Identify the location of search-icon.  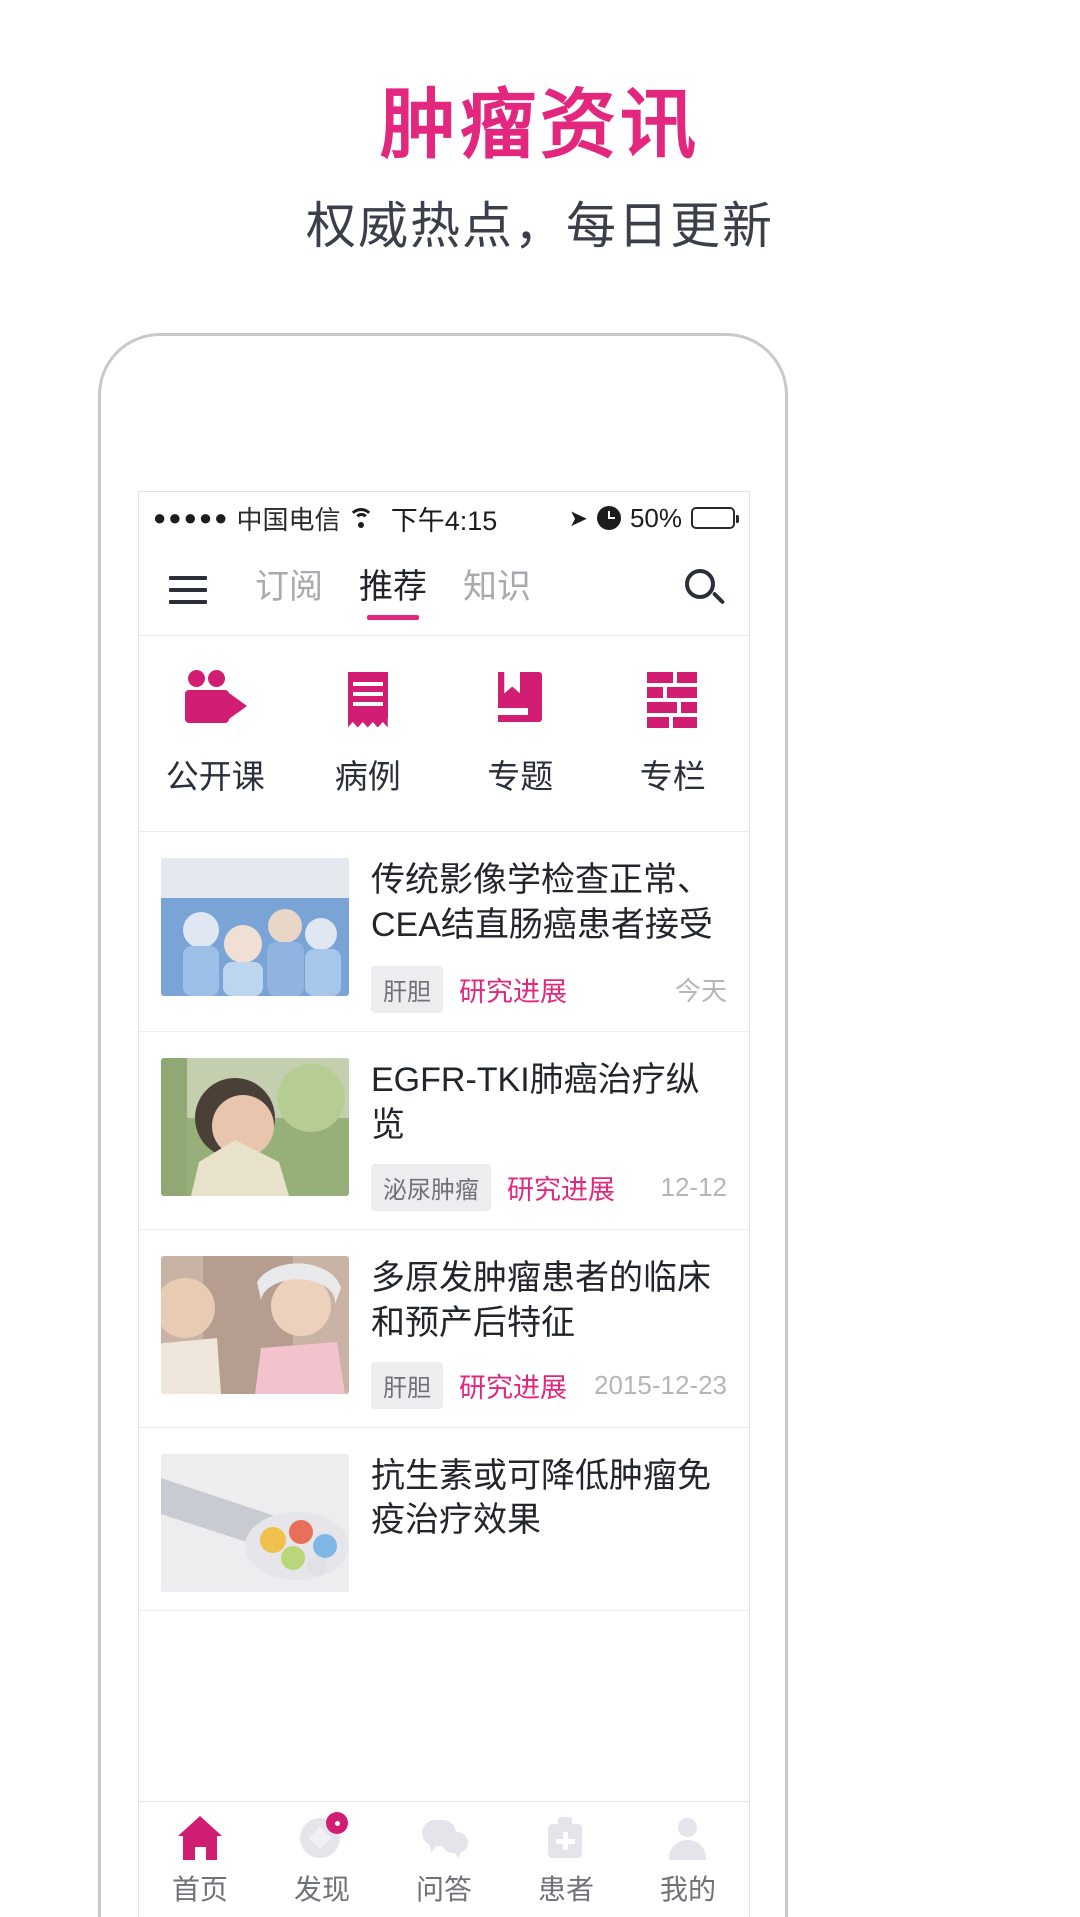
(706, 589).